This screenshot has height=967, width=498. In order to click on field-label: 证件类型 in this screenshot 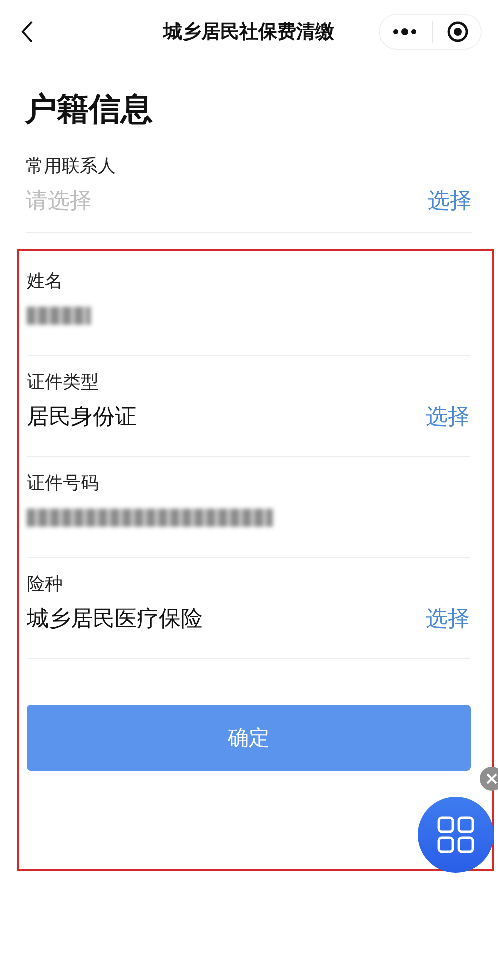, I will do `click(63, 382)`.